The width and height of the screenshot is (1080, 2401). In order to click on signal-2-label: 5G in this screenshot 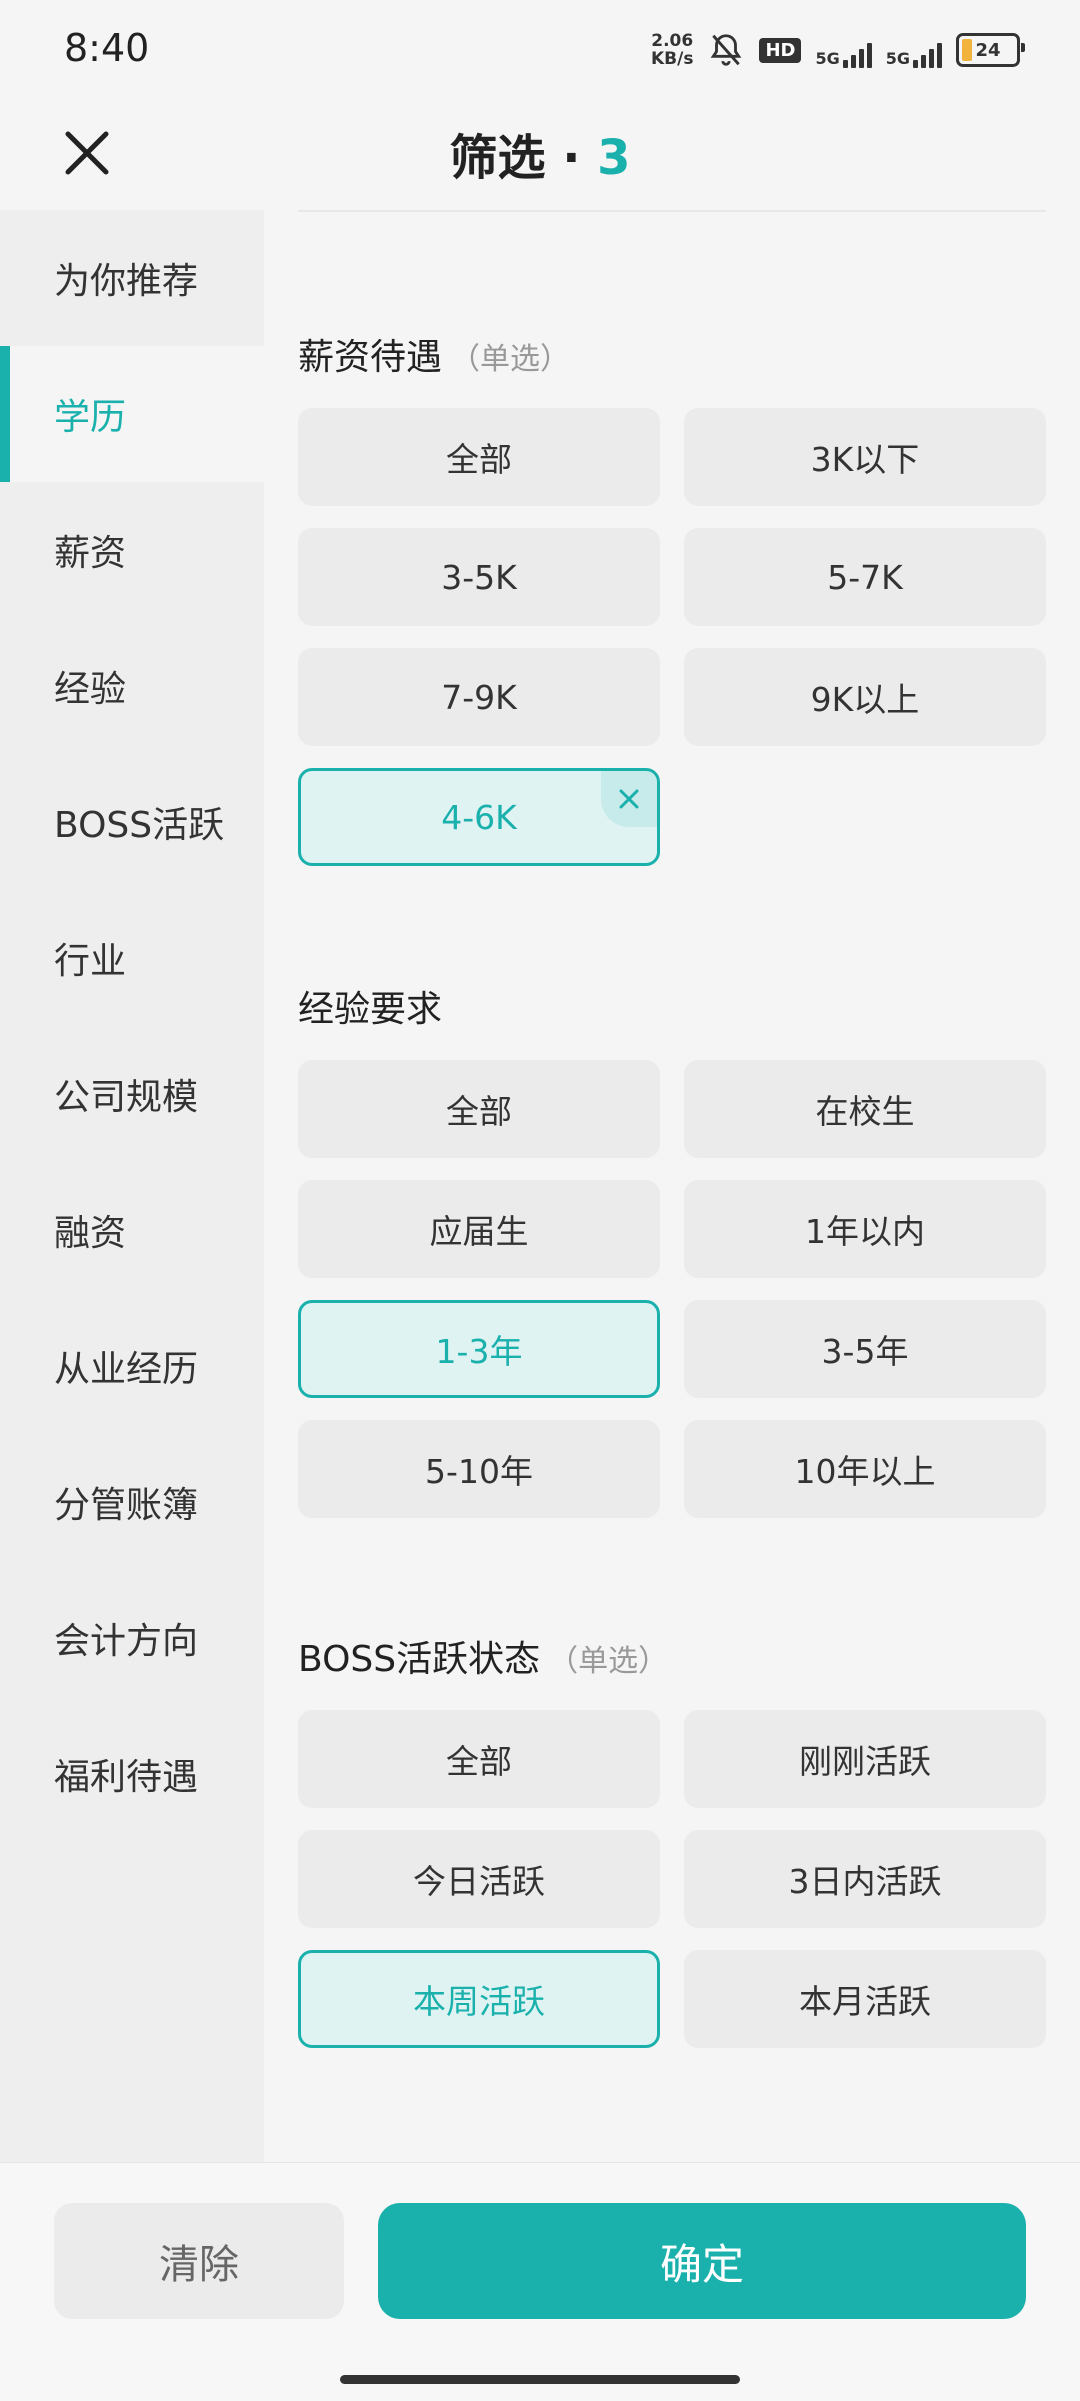, I will do `click(897, 58)`.